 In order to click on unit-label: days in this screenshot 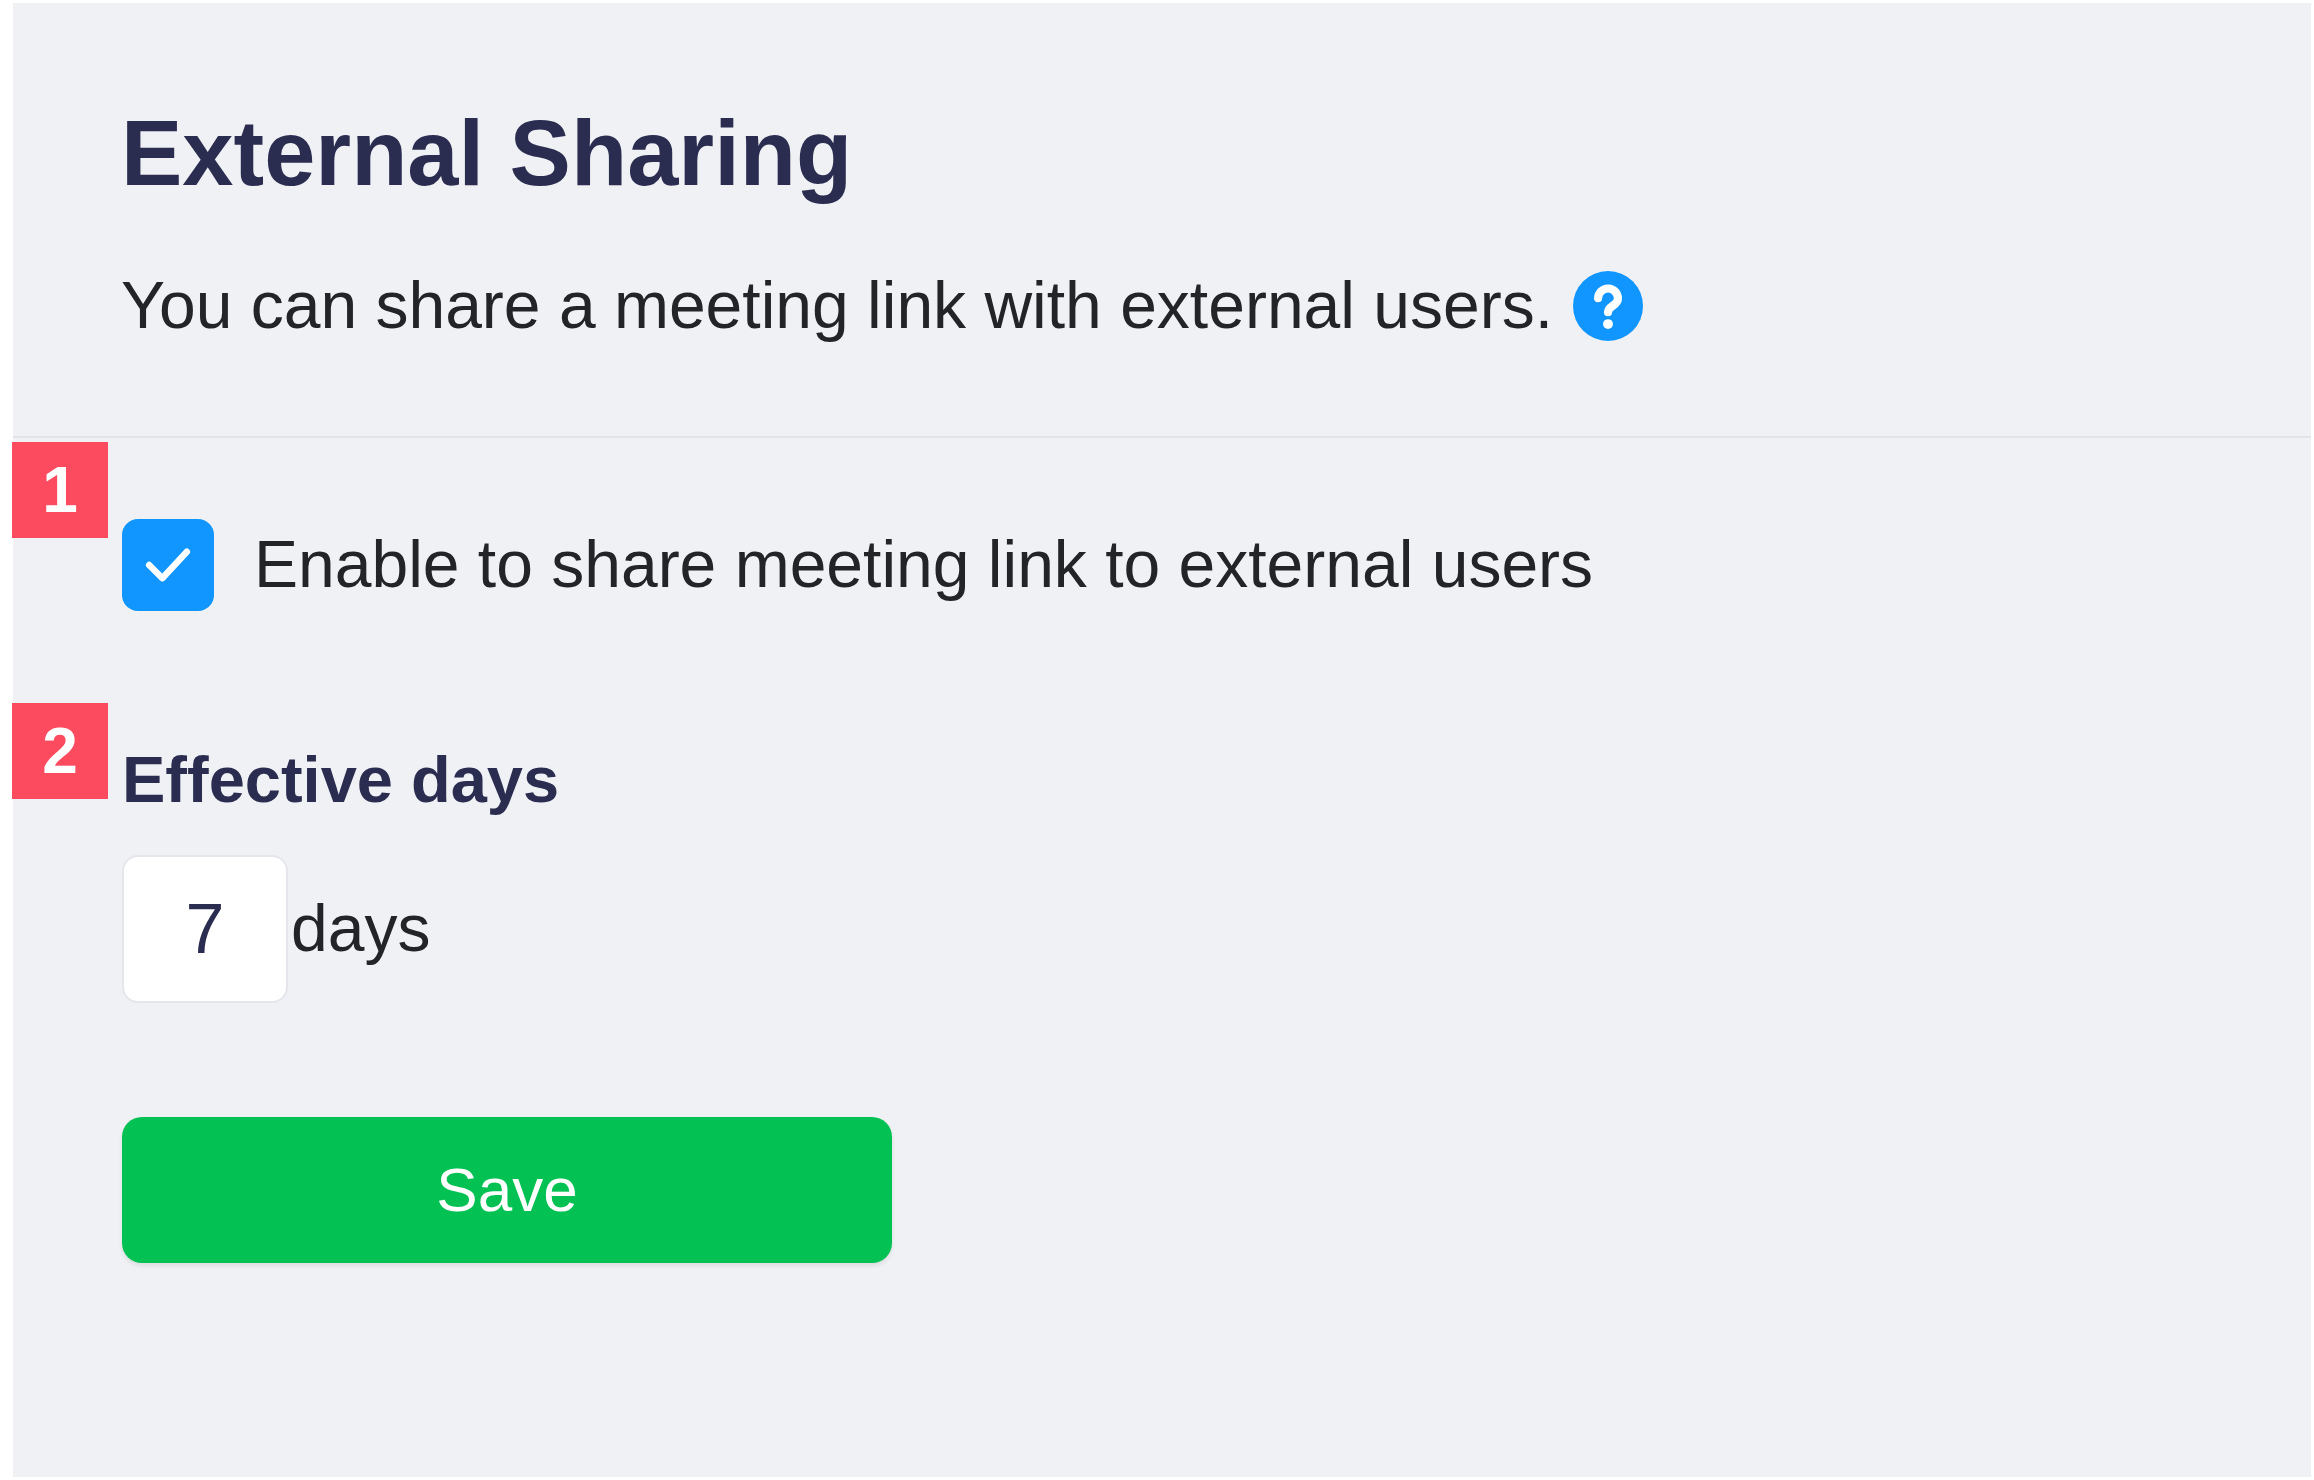, I will do `click(361, 928)`.